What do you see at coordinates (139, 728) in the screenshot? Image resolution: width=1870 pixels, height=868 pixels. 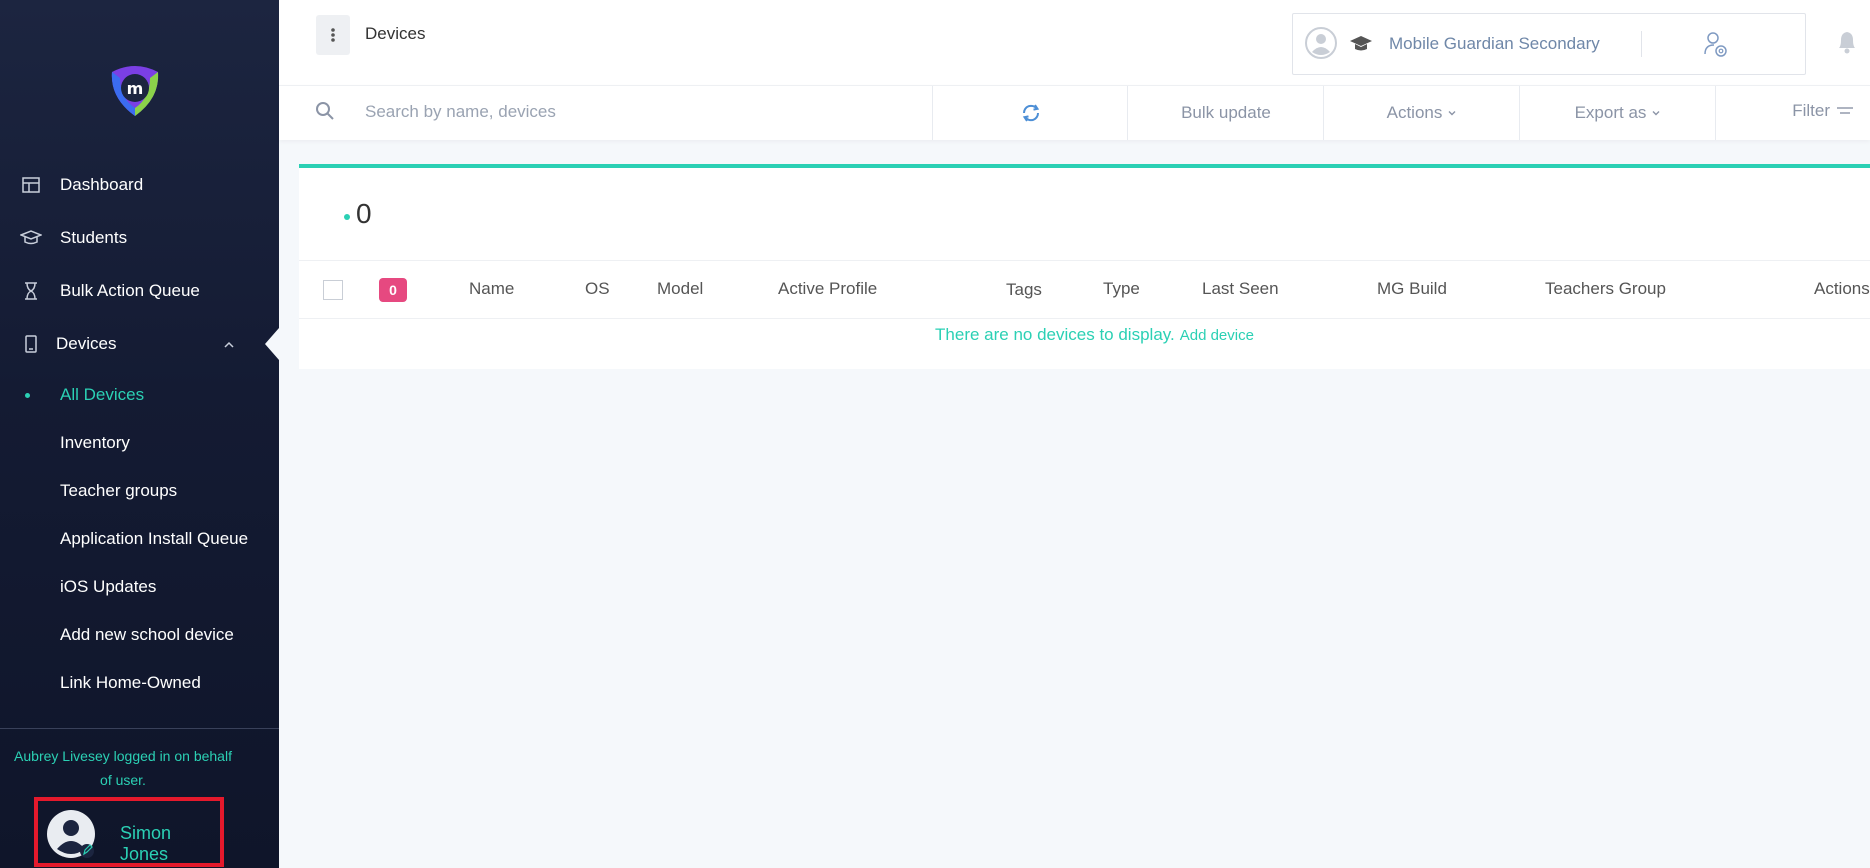 I see `sidebar-divider` at bounding box center [139, 728].